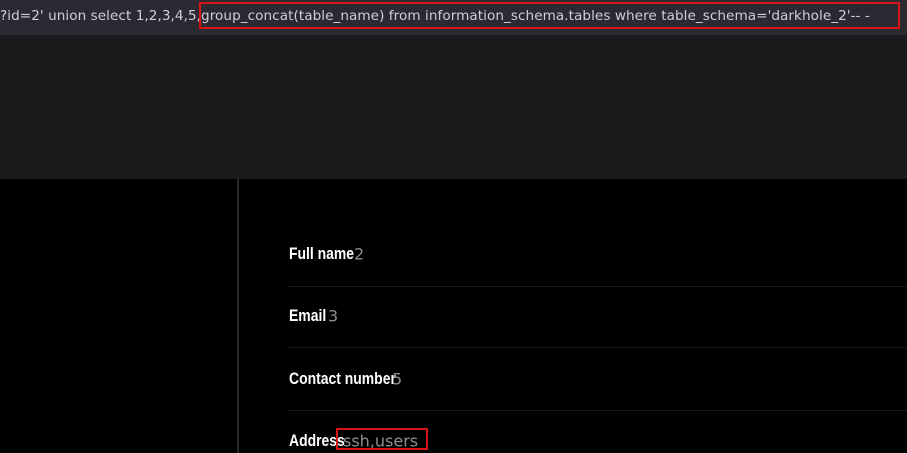  What do you see at coordinates (598, 316) in the screenshot?
I see `detail-row-email: Email 3` at bounding box center [598, 316].